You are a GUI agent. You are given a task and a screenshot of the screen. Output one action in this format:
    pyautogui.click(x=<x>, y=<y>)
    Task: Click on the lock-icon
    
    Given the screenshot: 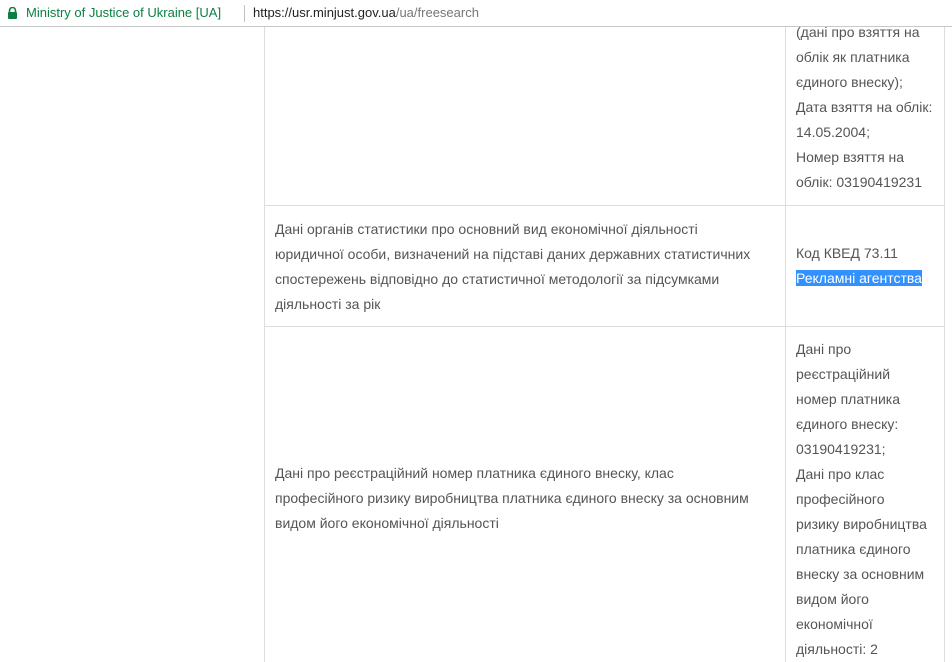 What is the action you would take?
    pyautogui.click(x=12, y=13)
    